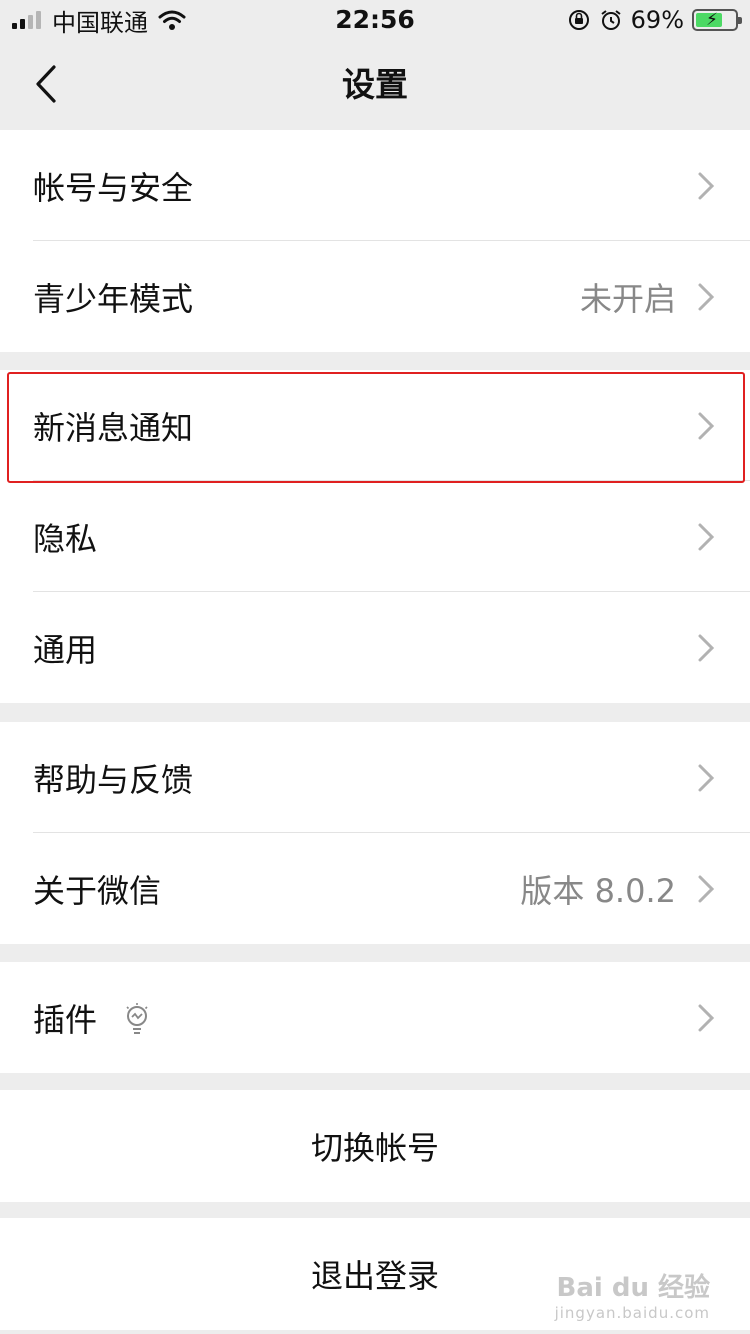 The width and height of the screenshot is (750, 1334). Describe the element at coordinates (113, 779) in the screenshot. I see `settings-item-label: 帮助与反馈` at that location.